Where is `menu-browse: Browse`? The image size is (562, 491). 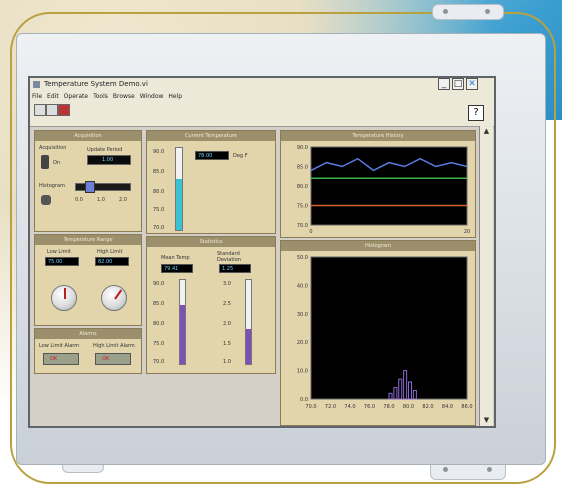
menu-browse: Browse is located at coordinates (124, 96).